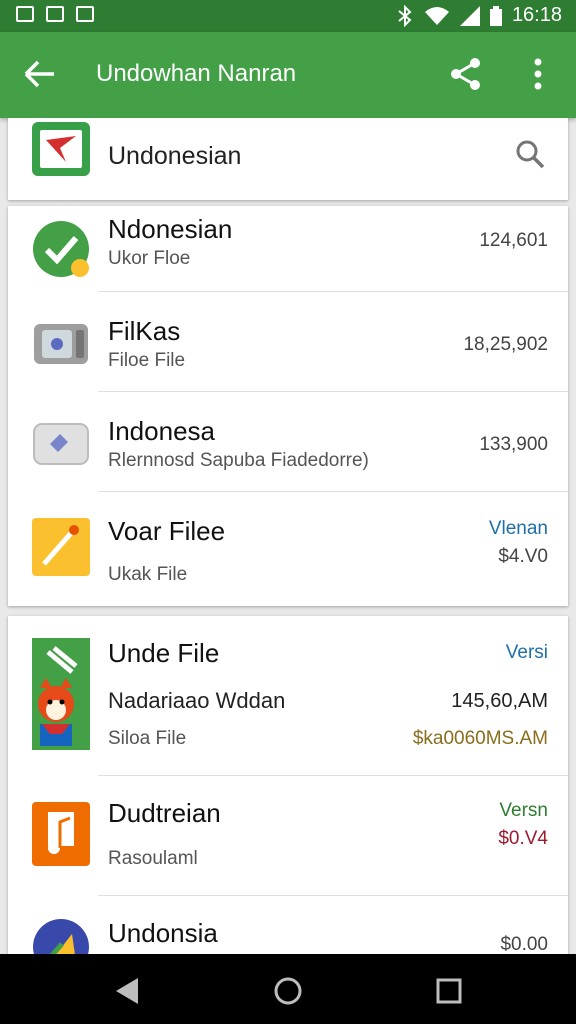  What do you see at coordinates (288, 836) in the screenshot?
I see `list-item: Dudtreian Rasoulaml Versn $0.V4` at bounding box center [288, 836].